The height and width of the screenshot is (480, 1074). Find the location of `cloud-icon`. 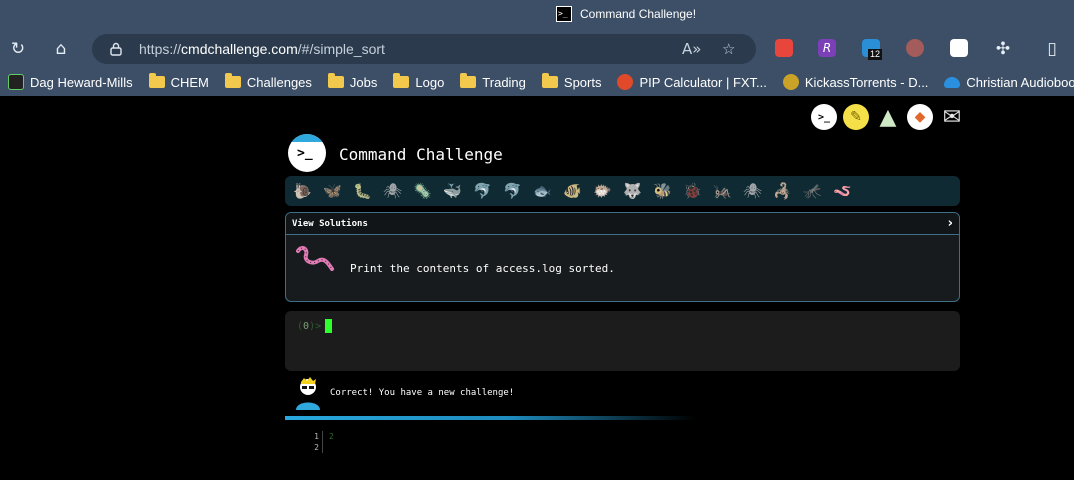

cloud-icon is located at coordinates (952, 82).